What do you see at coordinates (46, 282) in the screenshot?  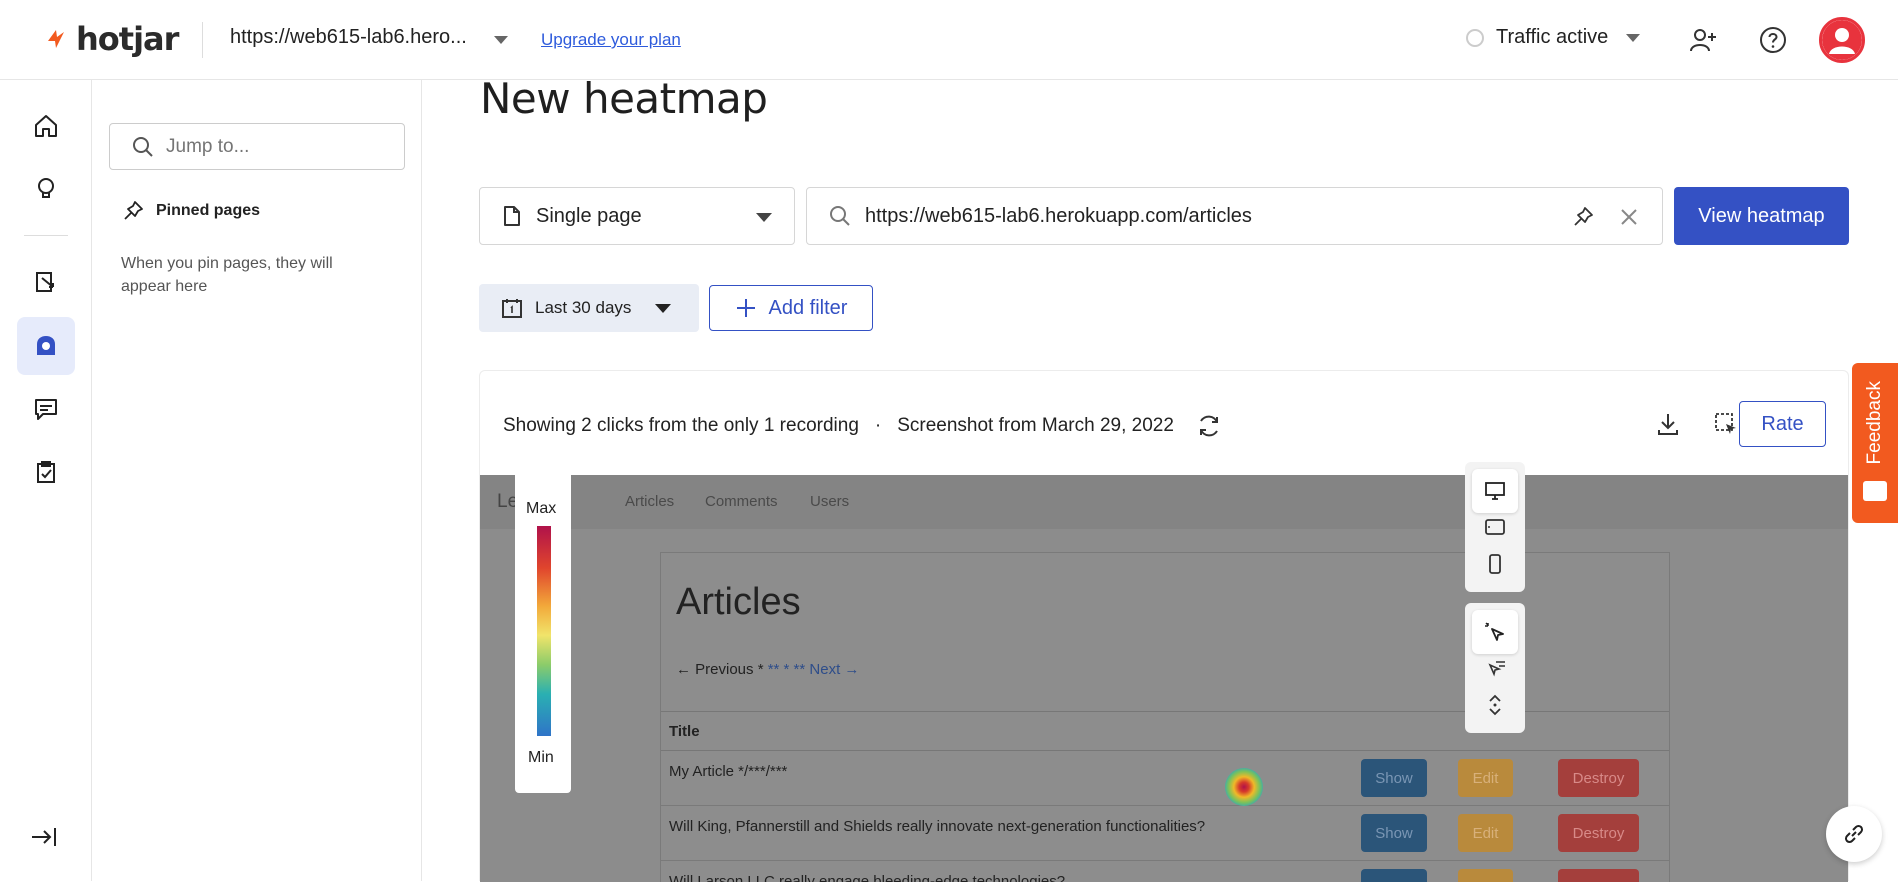 I see `recordings-icon` at bounding box center [46, 282].